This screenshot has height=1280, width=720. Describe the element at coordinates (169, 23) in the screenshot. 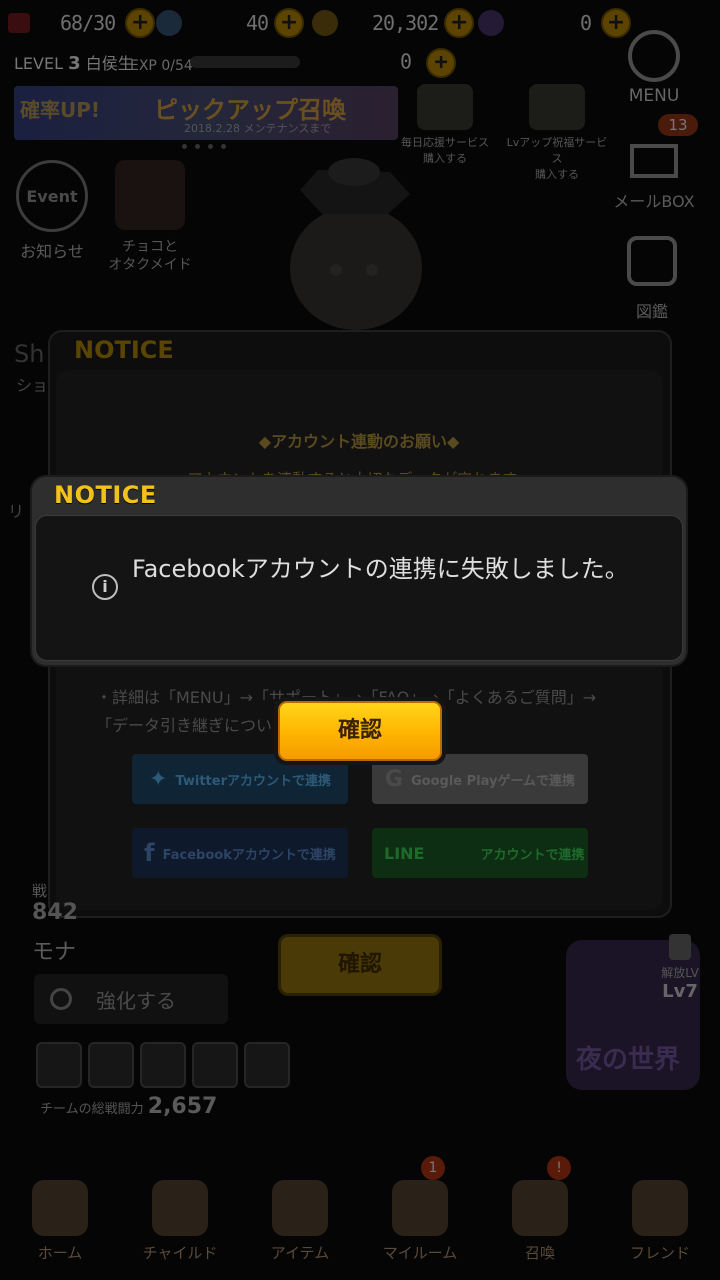

I see `potion-icon` at that location.